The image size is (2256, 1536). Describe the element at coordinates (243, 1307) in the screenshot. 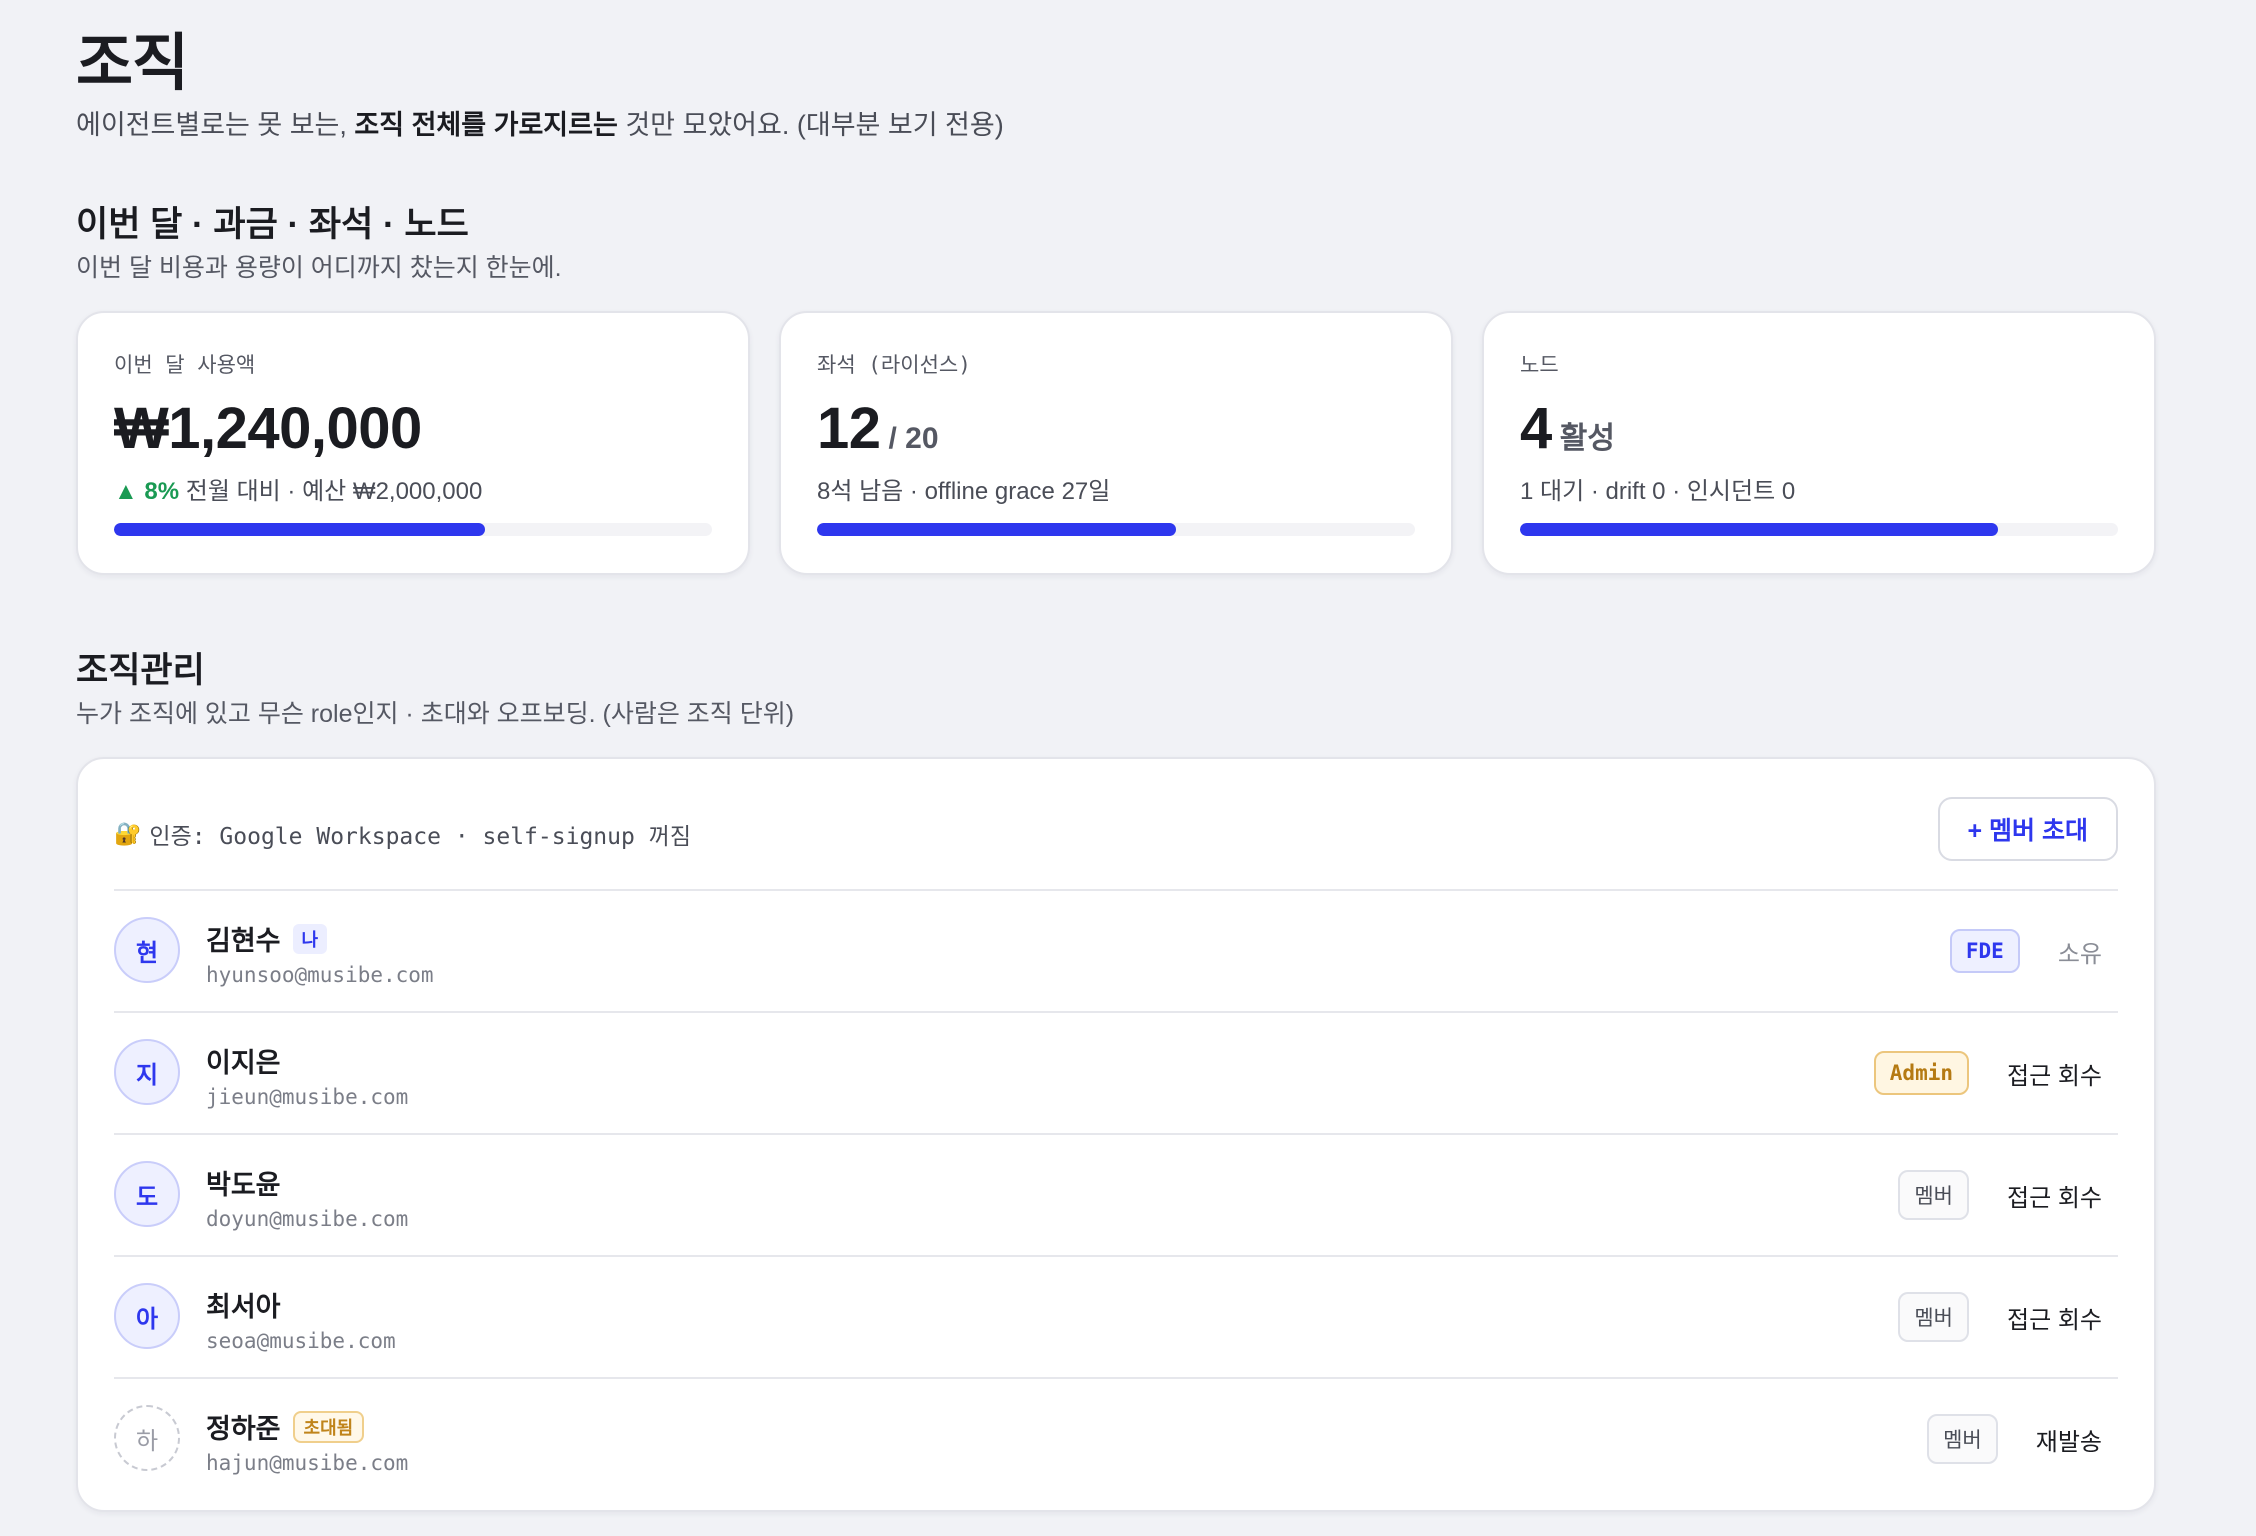

I see `member-name-text: 최서아` at that location.